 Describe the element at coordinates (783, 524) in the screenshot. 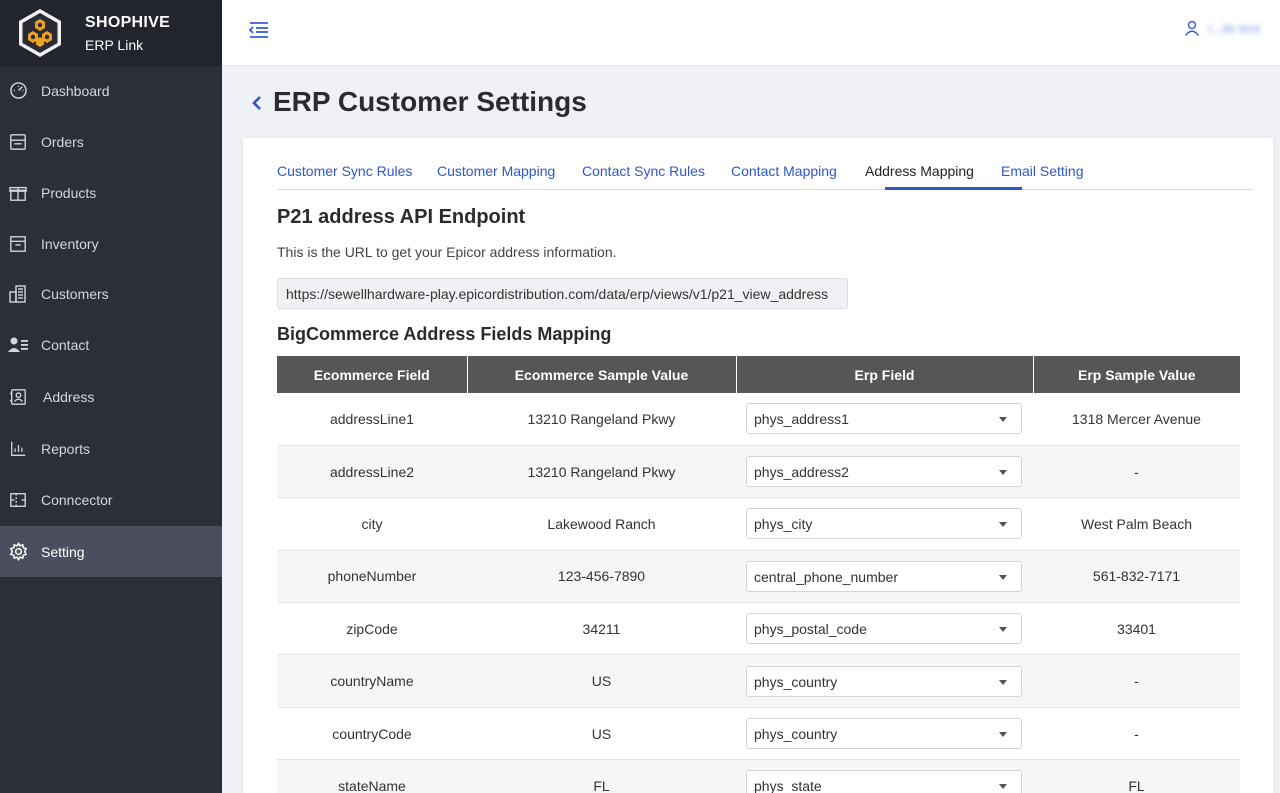

I see `erp-field-value: phys_city` at that location.